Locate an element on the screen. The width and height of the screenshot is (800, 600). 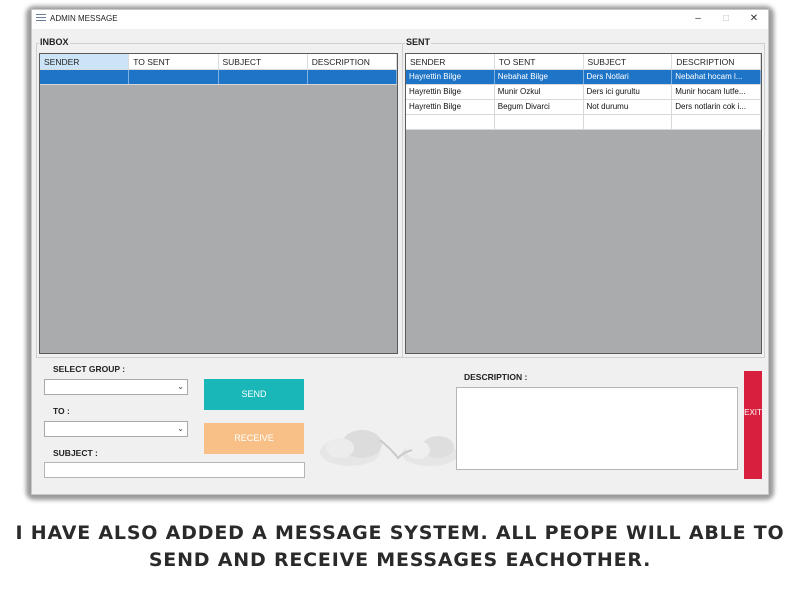
sent-header-row: SENDER TO SENT SUBJECT DESCRIPTION is located at coordinates (583, 62).